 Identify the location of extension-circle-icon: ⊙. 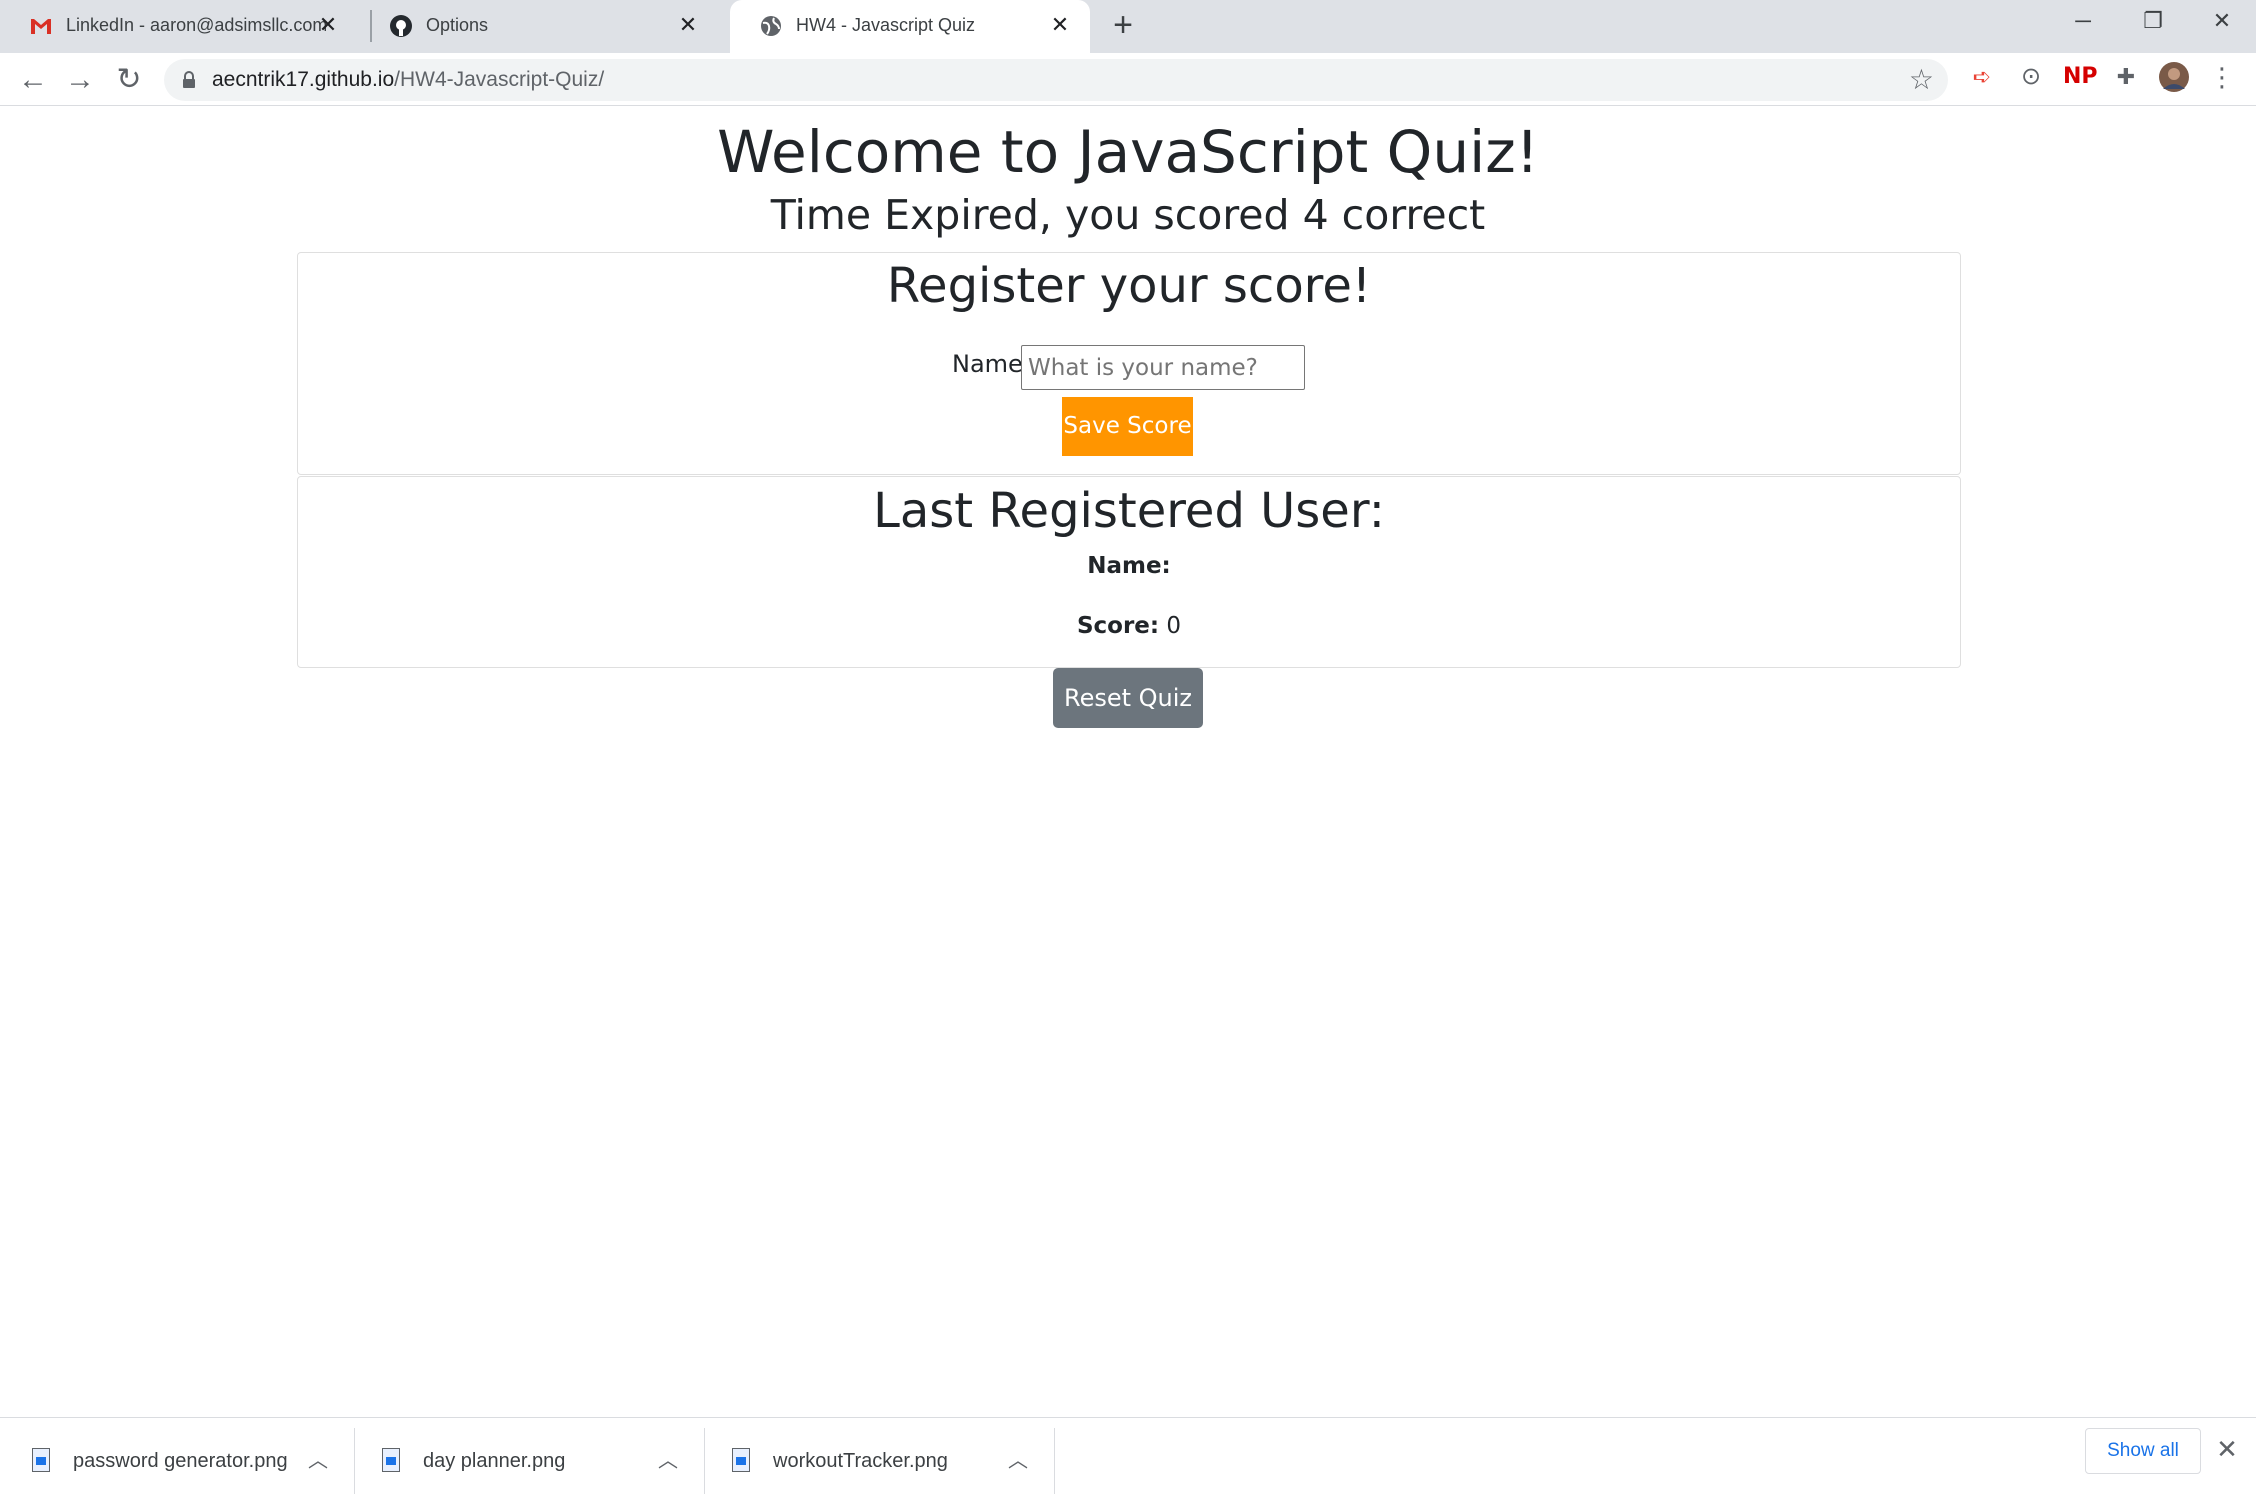
(2031, 77).